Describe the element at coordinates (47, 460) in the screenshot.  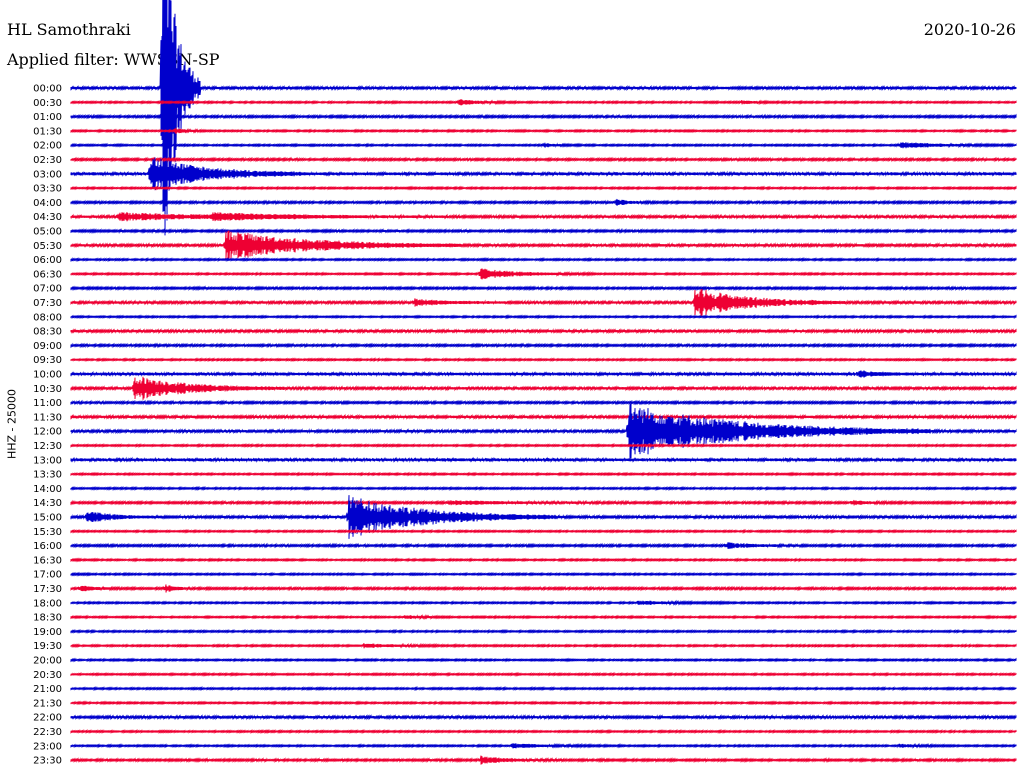
I see `time-tick-label: 13:00` at that location.